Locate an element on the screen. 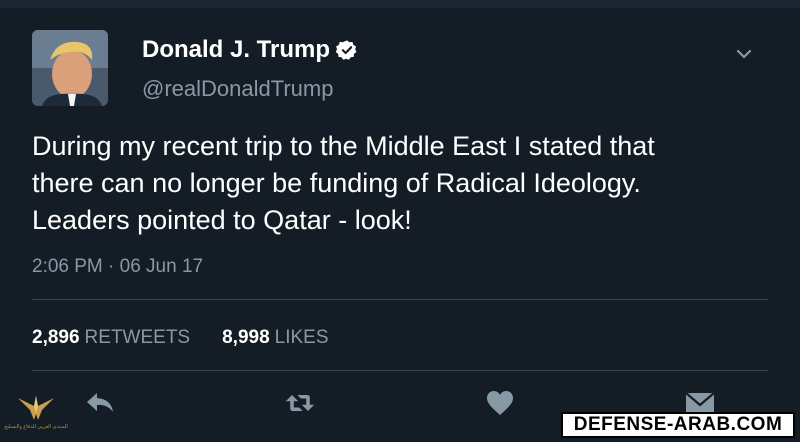  logo-caption: المنتدى العربي للدفاع والتسليح is located at coordinates (36, 427).